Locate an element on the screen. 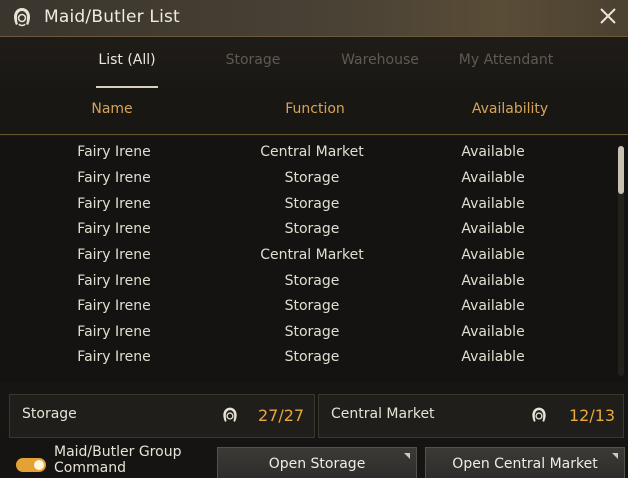 Image resolution: width=628 pixels, height=478 pixels. scroll-thumb is located at coordinates (621, 170).